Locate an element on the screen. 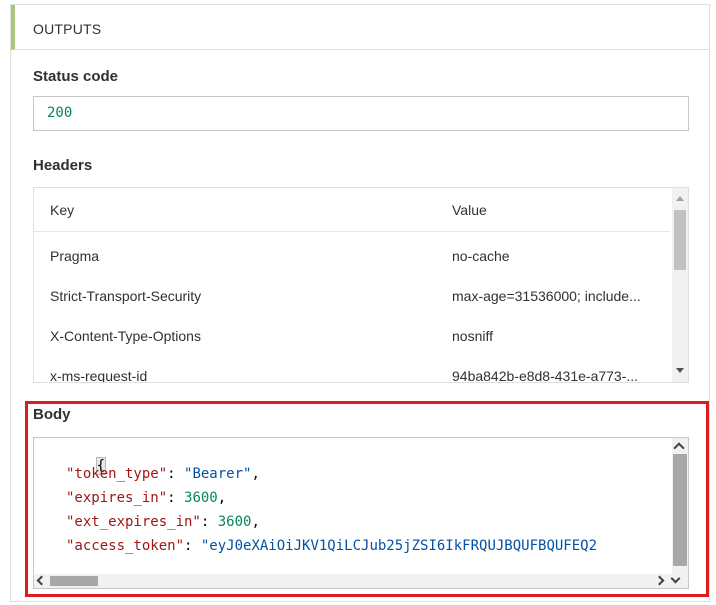  header-value: nosniff is located at coordinates (472, 336).